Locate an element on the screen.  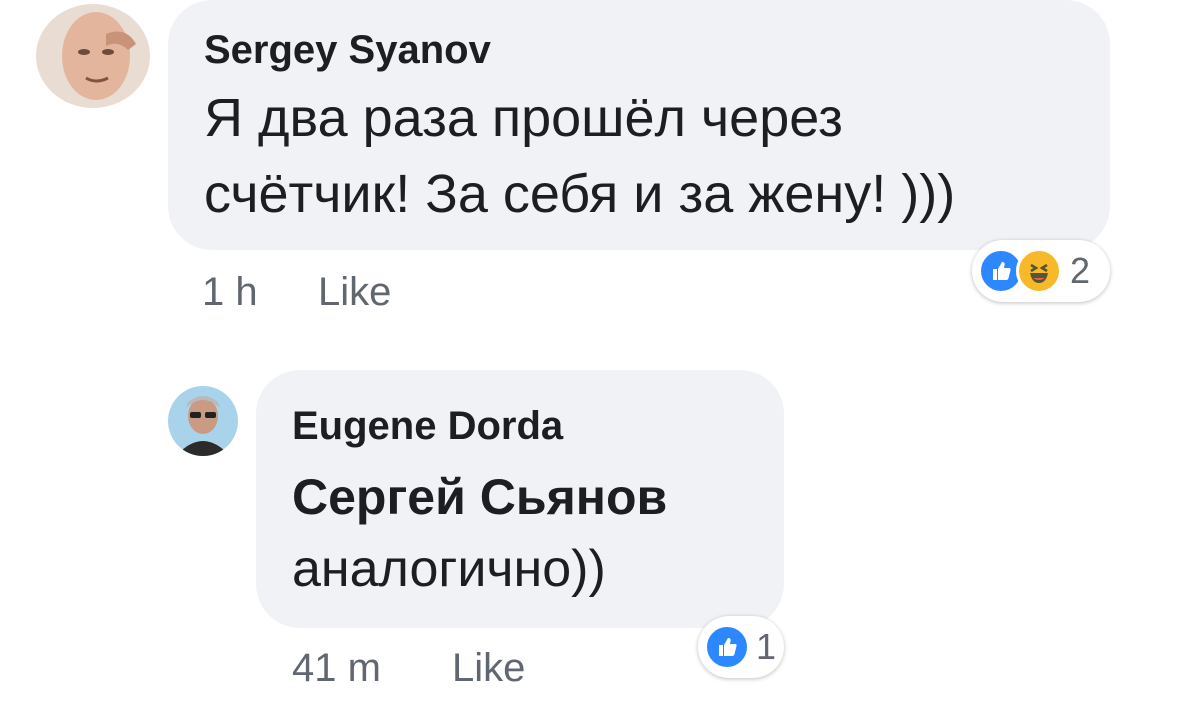
reactions-summary: 2 is located at coordinates (1041, 271).